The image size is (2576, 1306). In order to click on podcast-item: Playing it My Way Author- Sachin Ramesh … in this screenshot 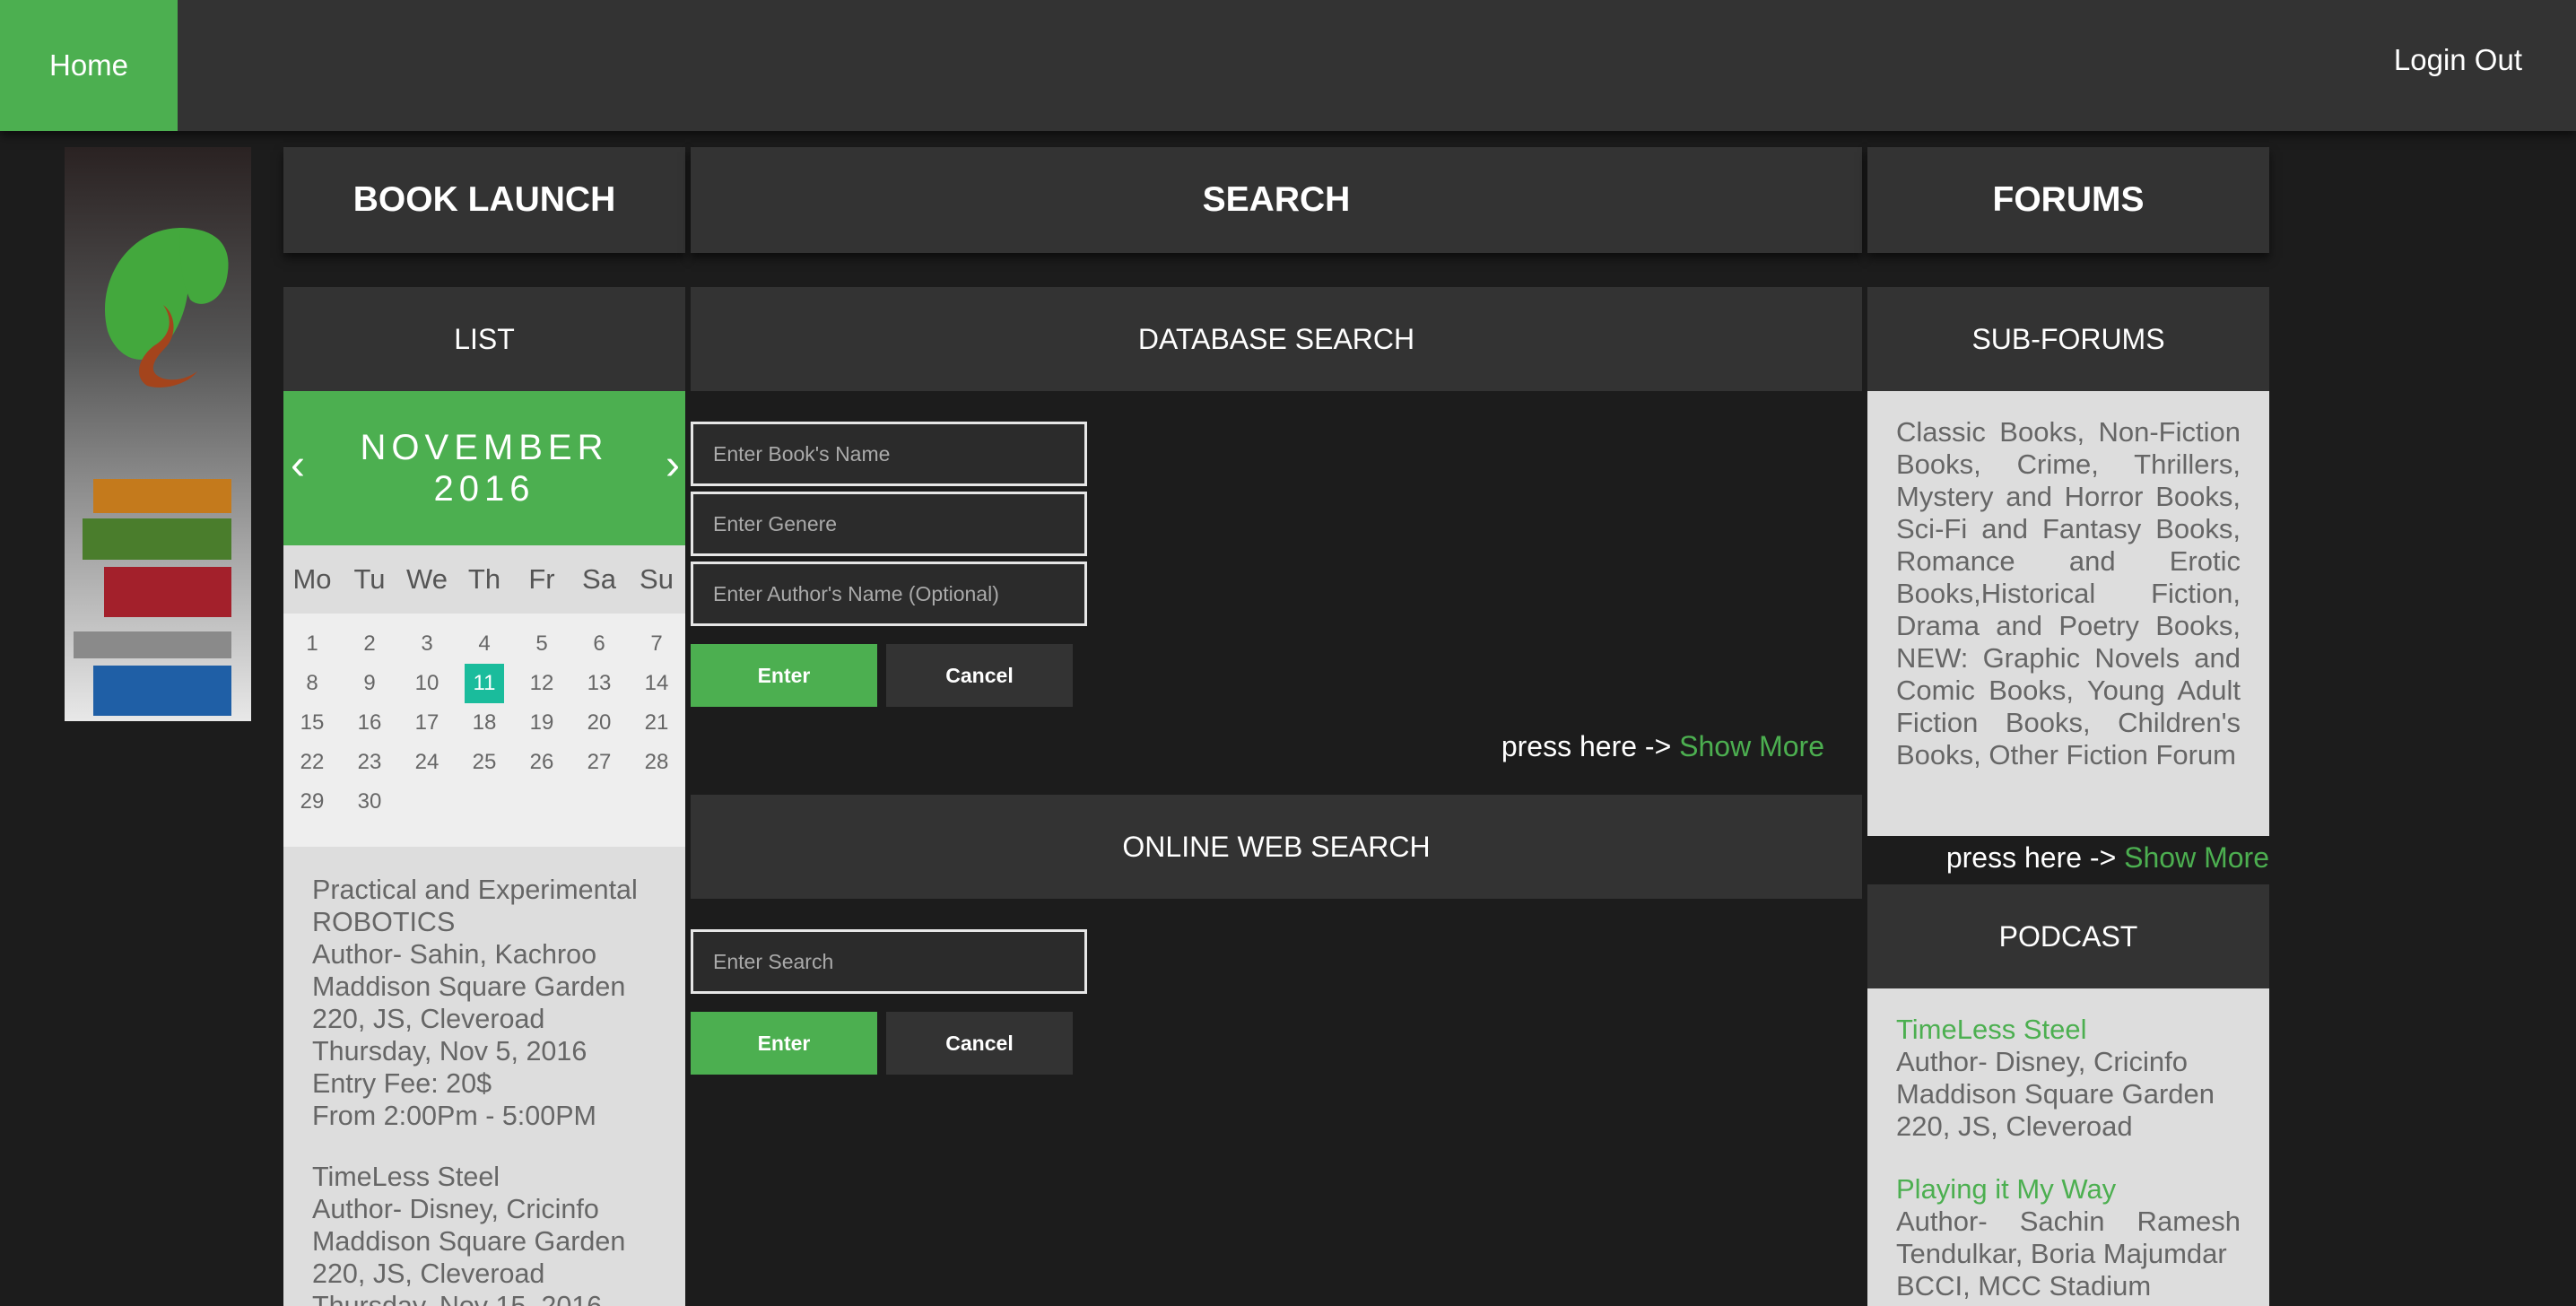, I will do `click(2068, 1237)`.